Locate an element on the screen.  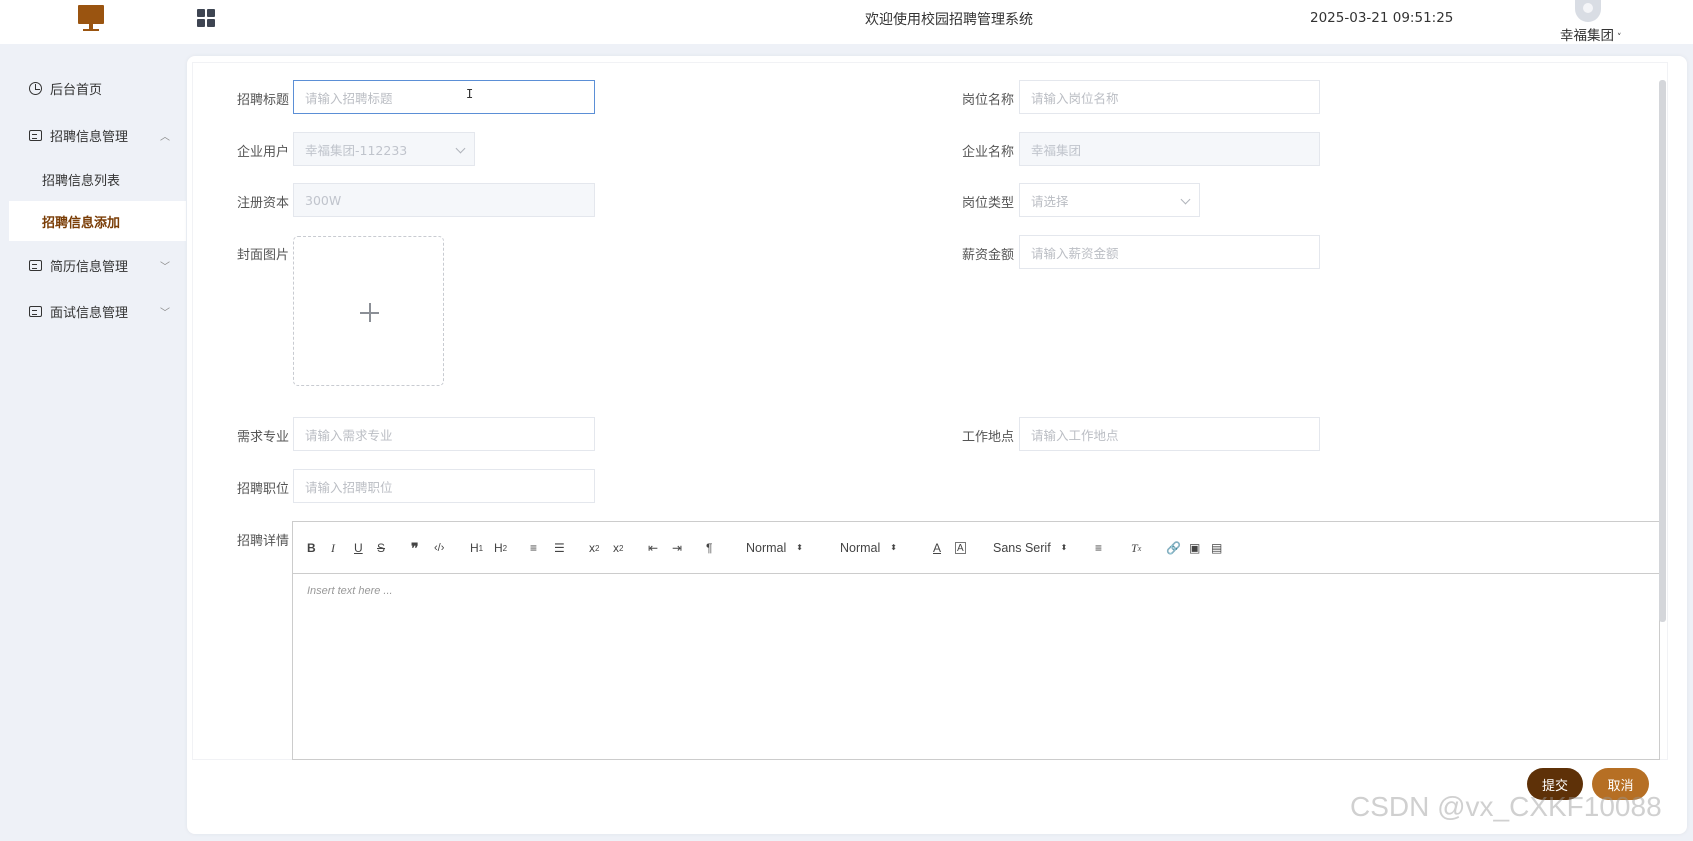
major-placeholder: 请输入需求专业 is located at coordinates (349, 435).